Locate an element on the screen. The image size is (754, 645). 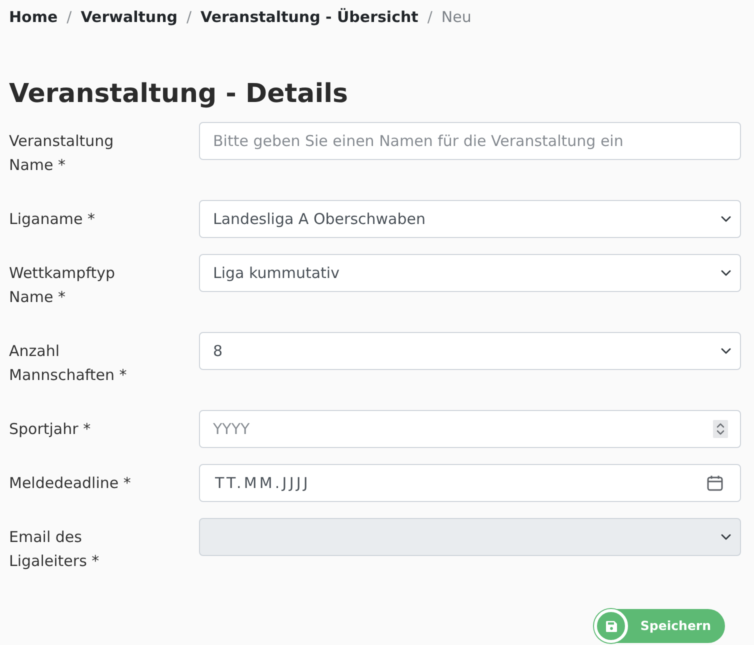
dropdown: Landesliga A Oberschwaben is located at coordinates (470, 219).